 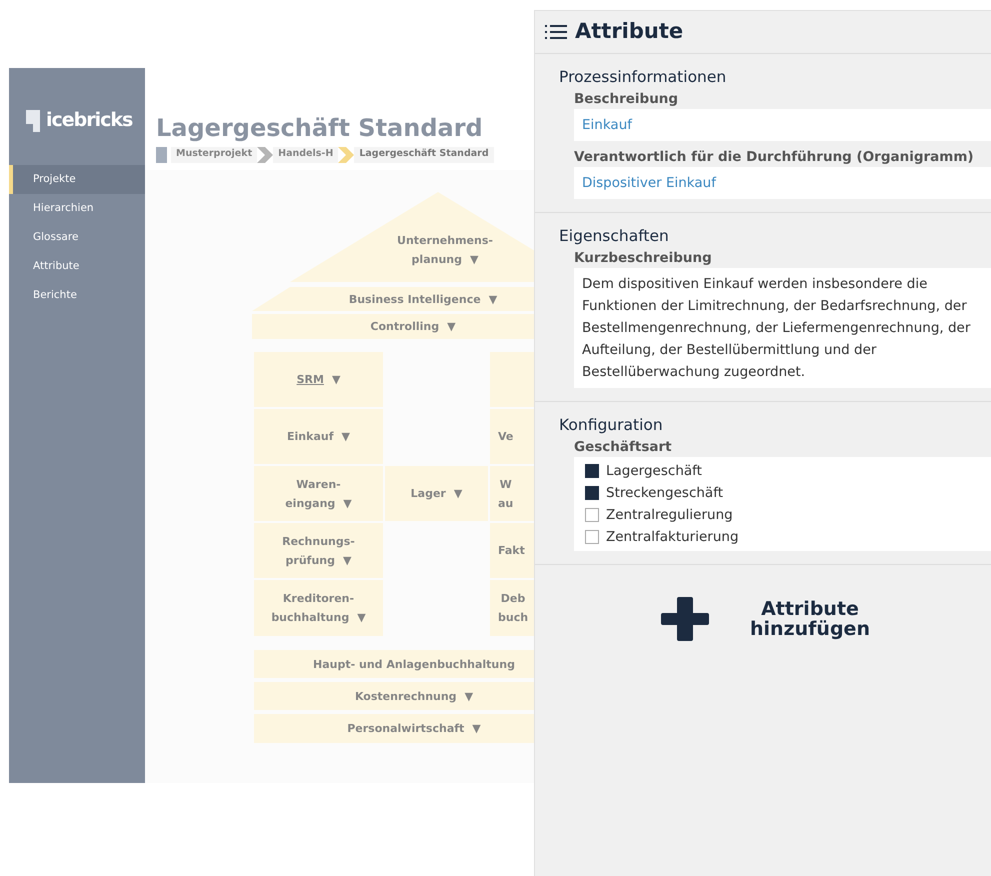 What do you see at coordinates (77, 179) in the screenshot?
I see `nav-item: Projekte` at bounding box center [77, 179].